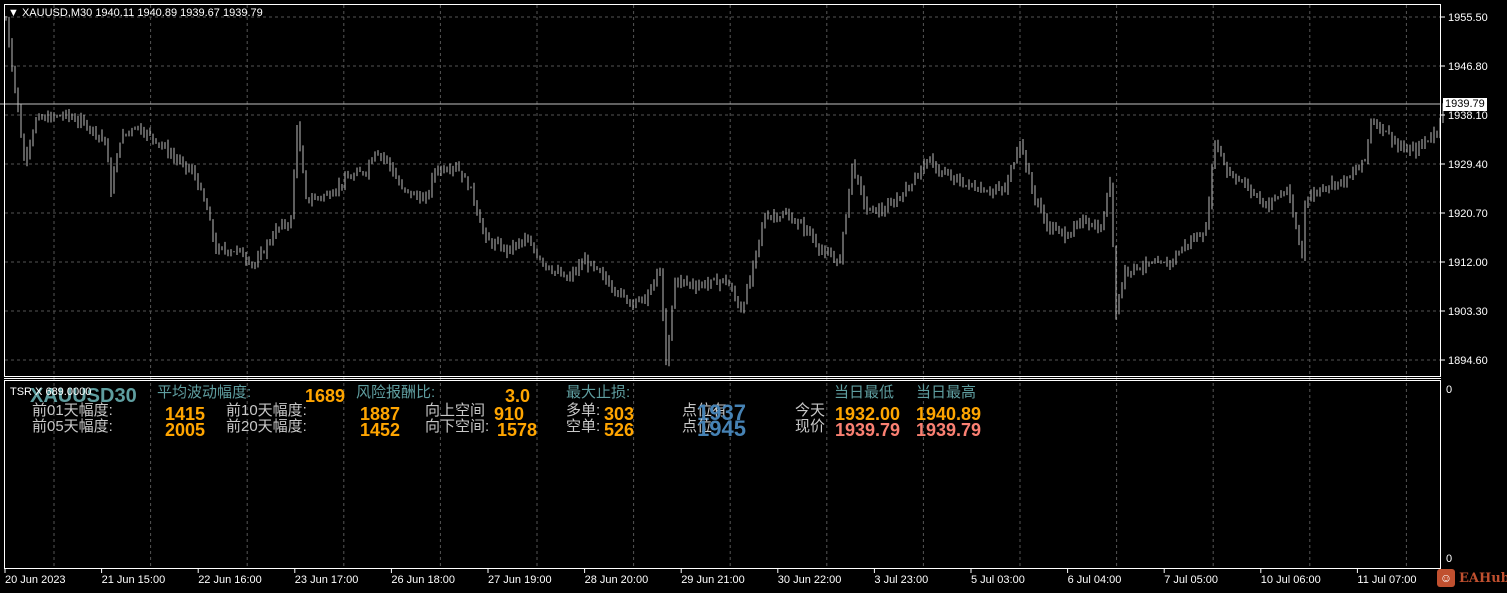 The image size is (1507, 593). What do you see at coordinates (583, 426) in the screenshot?
I see `short-label: 空单:` at bounding box center [583, 426].